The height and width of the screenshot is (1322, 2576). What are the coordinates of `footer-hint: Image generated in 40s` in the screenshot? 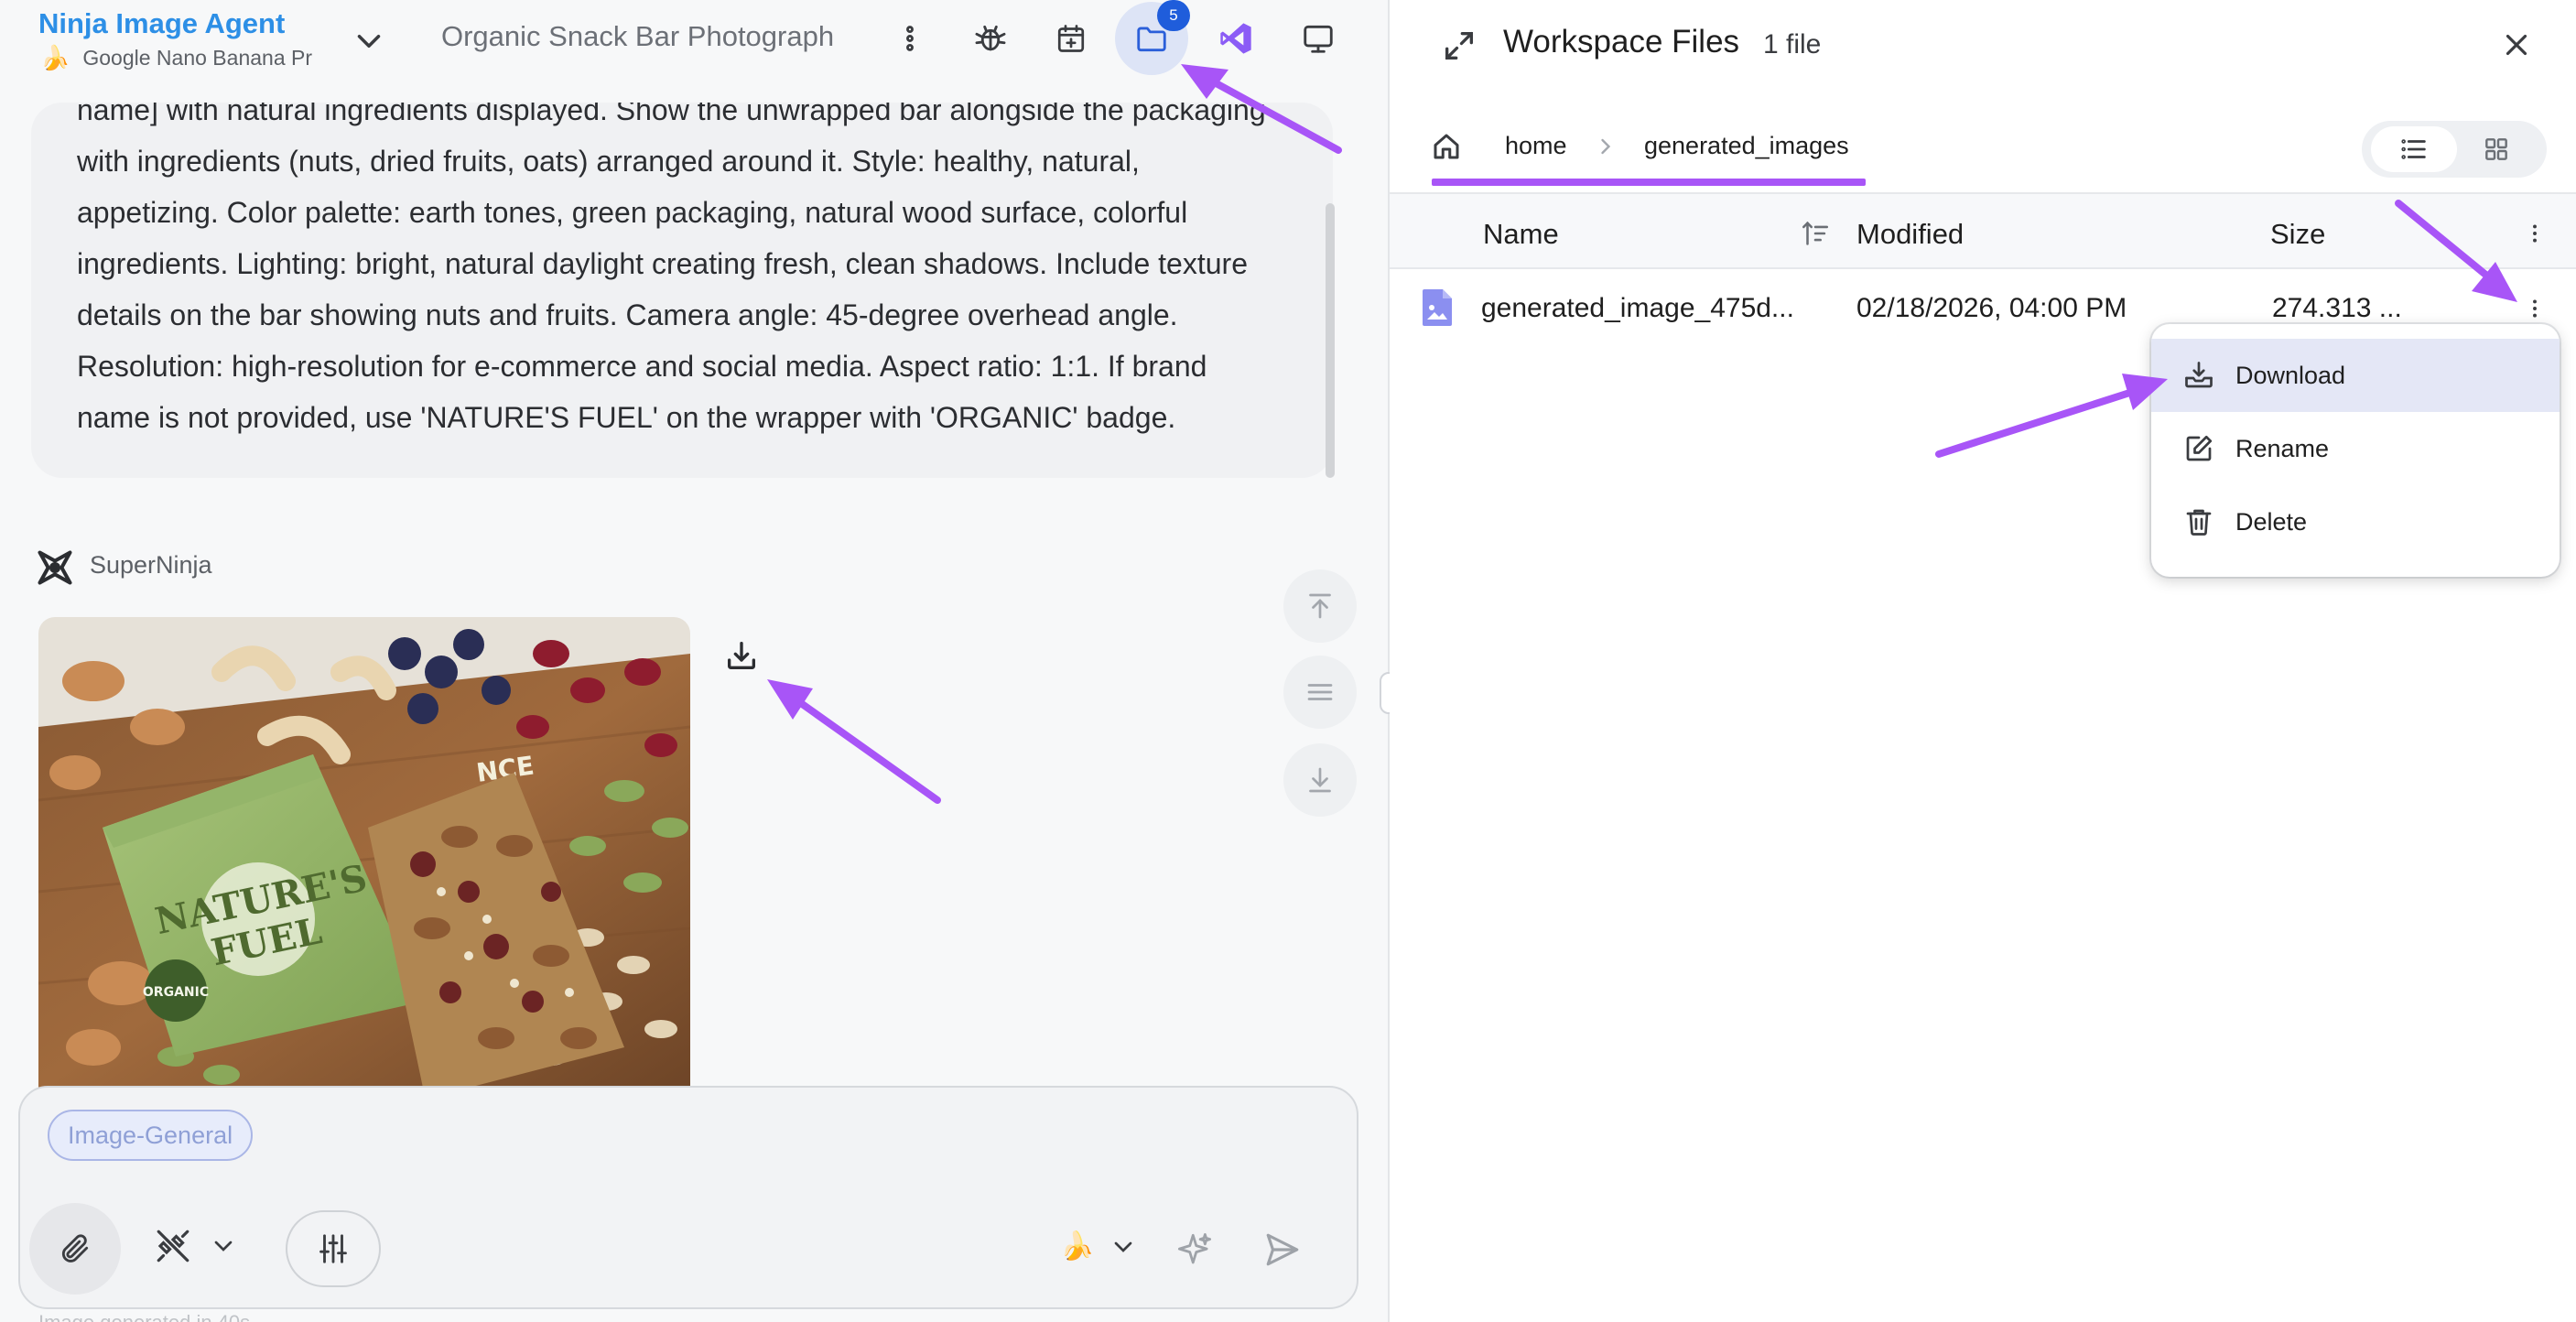 It's located at (144, 1316).